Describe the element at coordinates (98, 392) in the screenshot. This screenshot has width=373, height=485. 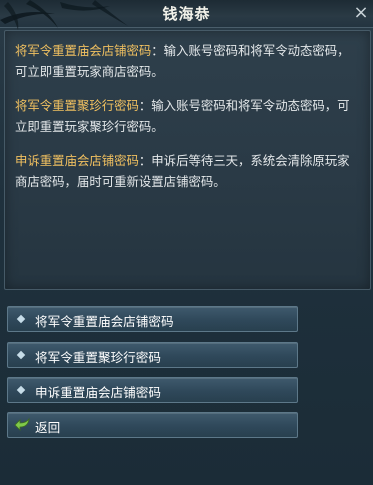
I see `option-label: 申诉重置庙会店铺密码` at that location.